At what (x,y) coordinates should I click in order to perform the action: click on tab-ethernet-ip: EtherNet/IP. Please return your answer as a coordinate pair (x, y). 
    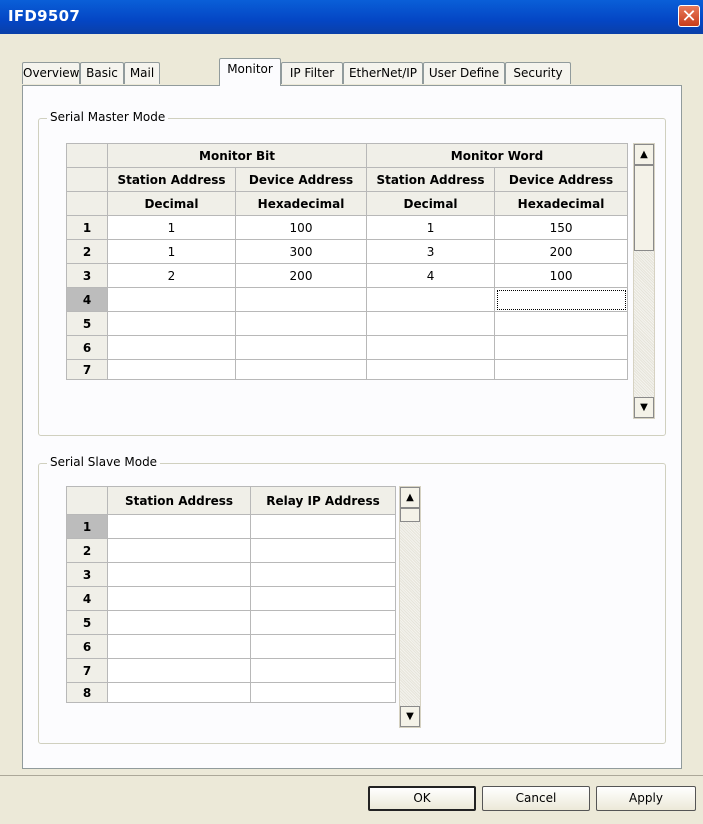
    Looking at the image, I should click on (383, 73).